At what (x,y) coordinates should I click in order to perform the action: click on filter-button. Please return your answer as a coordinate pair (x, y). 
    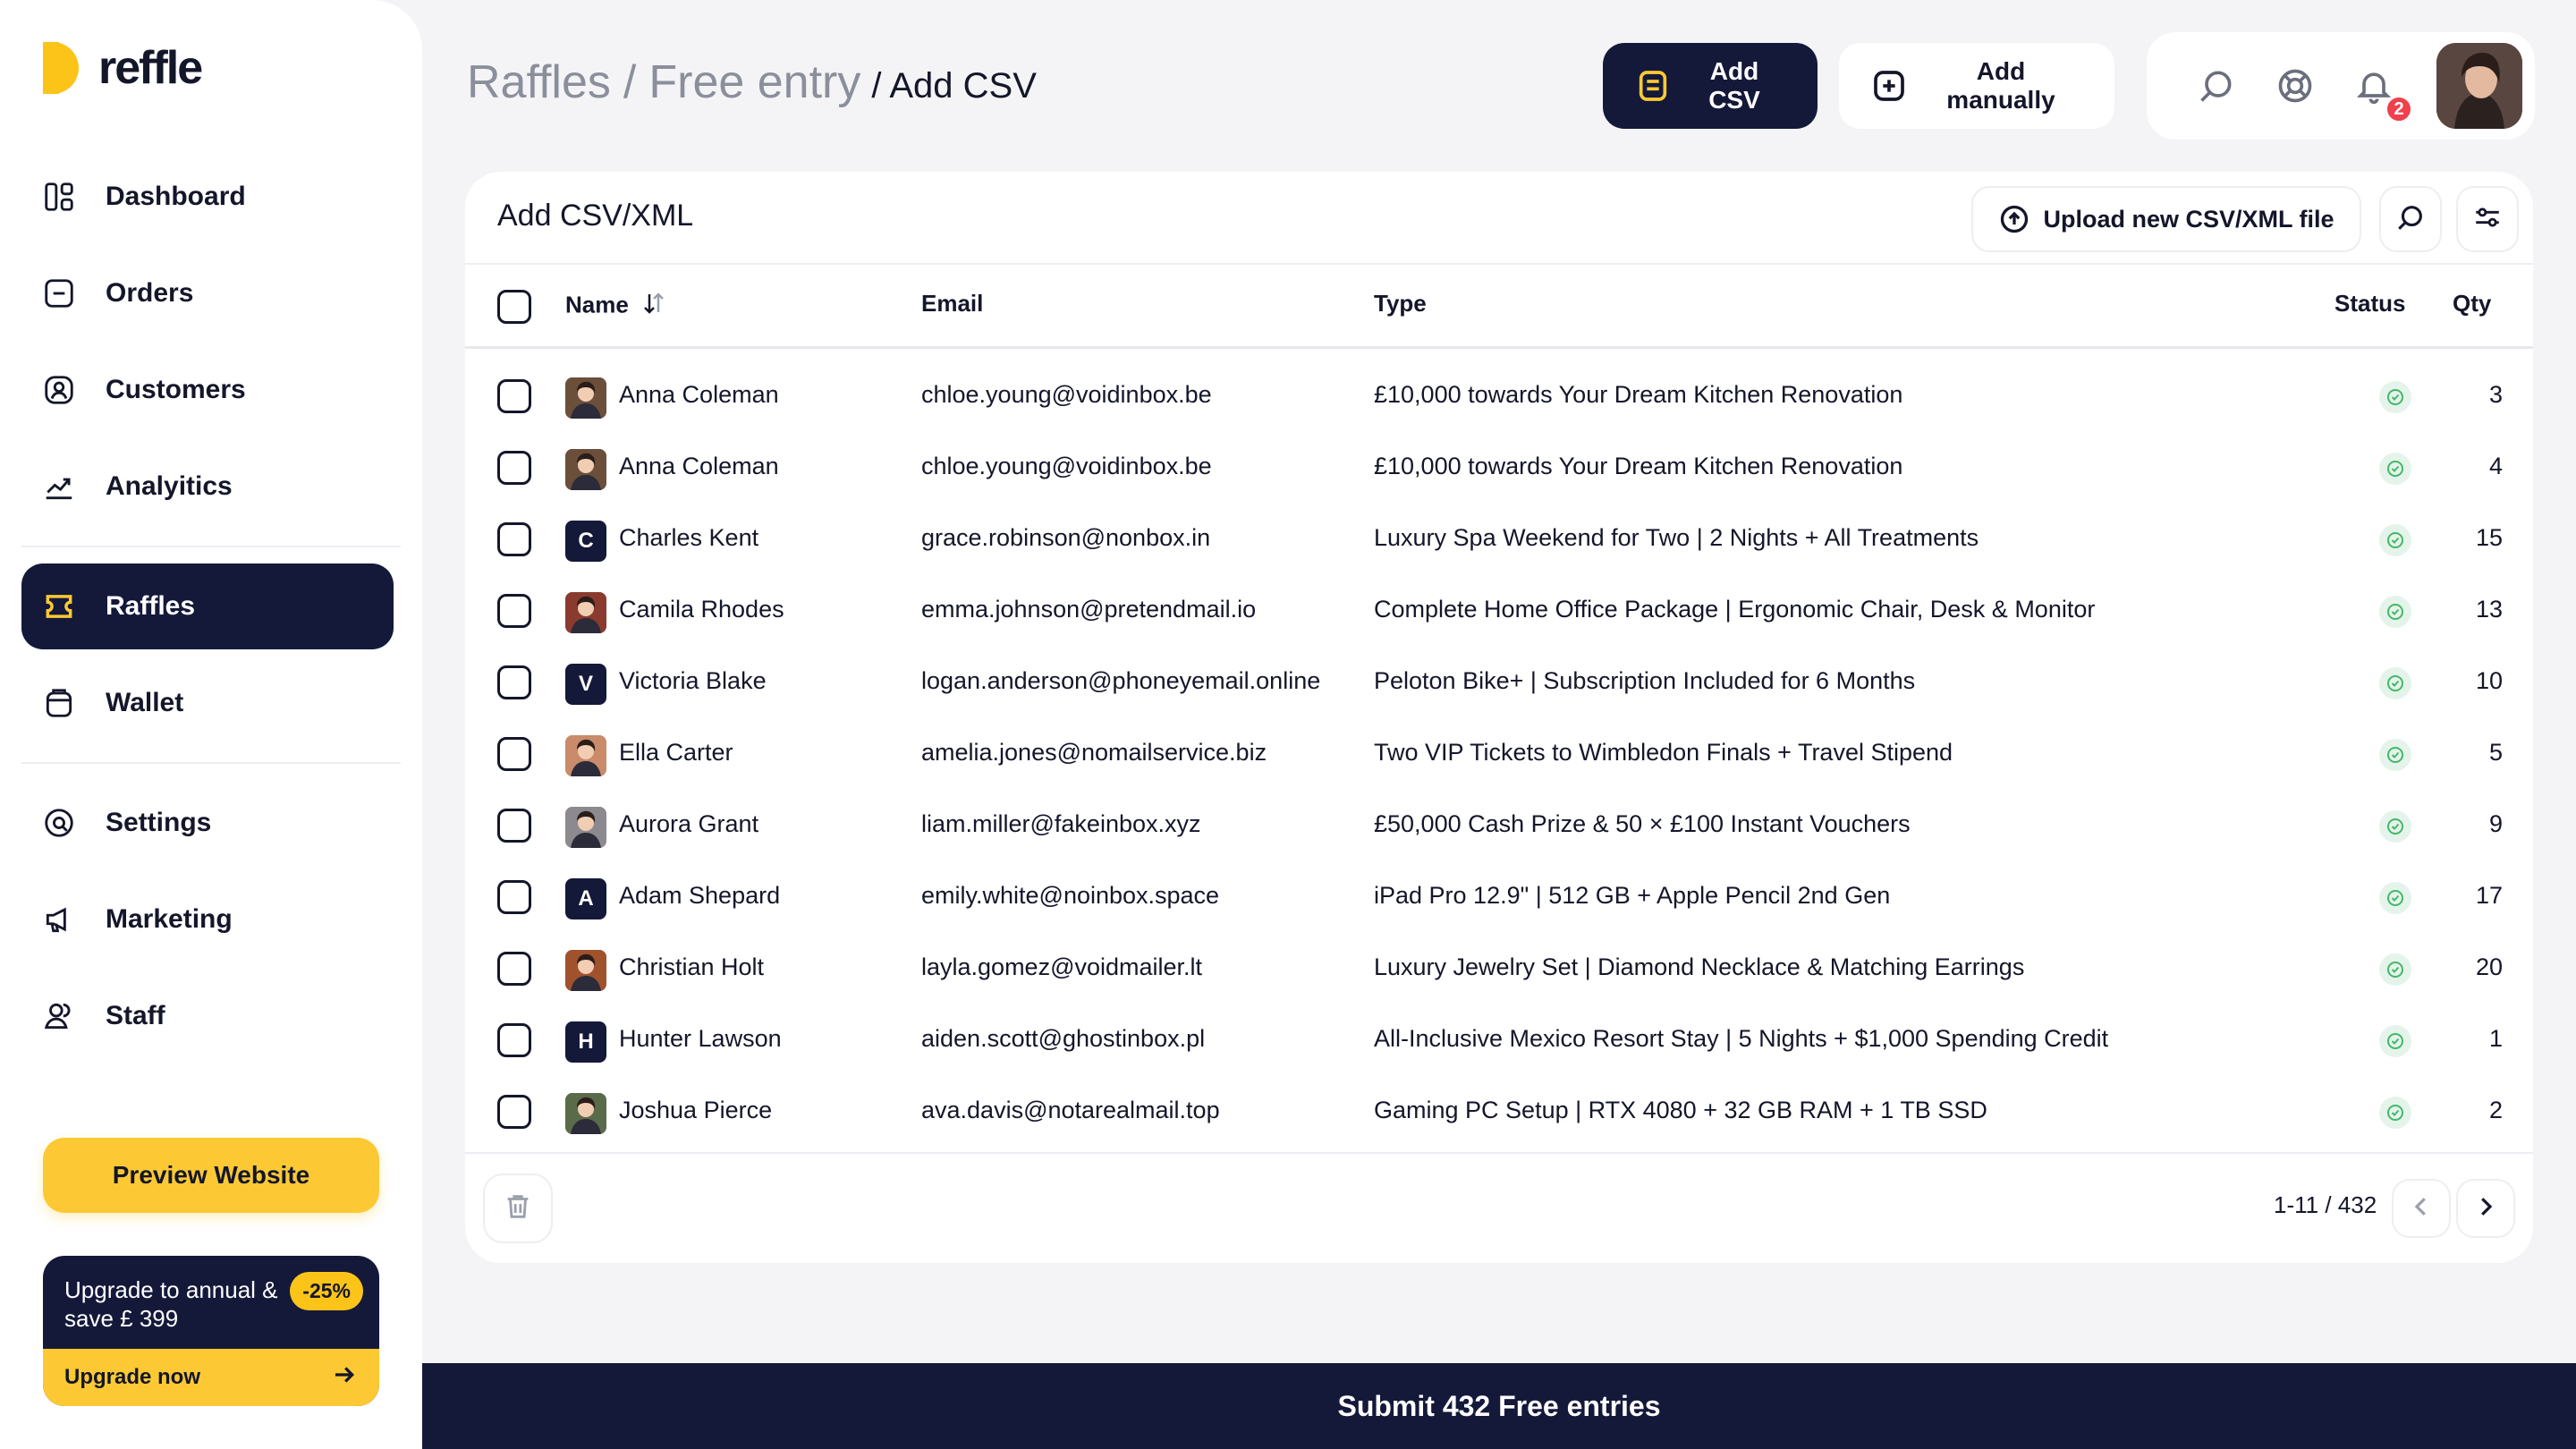
    Looking at the image, I should click on (2487, 219).